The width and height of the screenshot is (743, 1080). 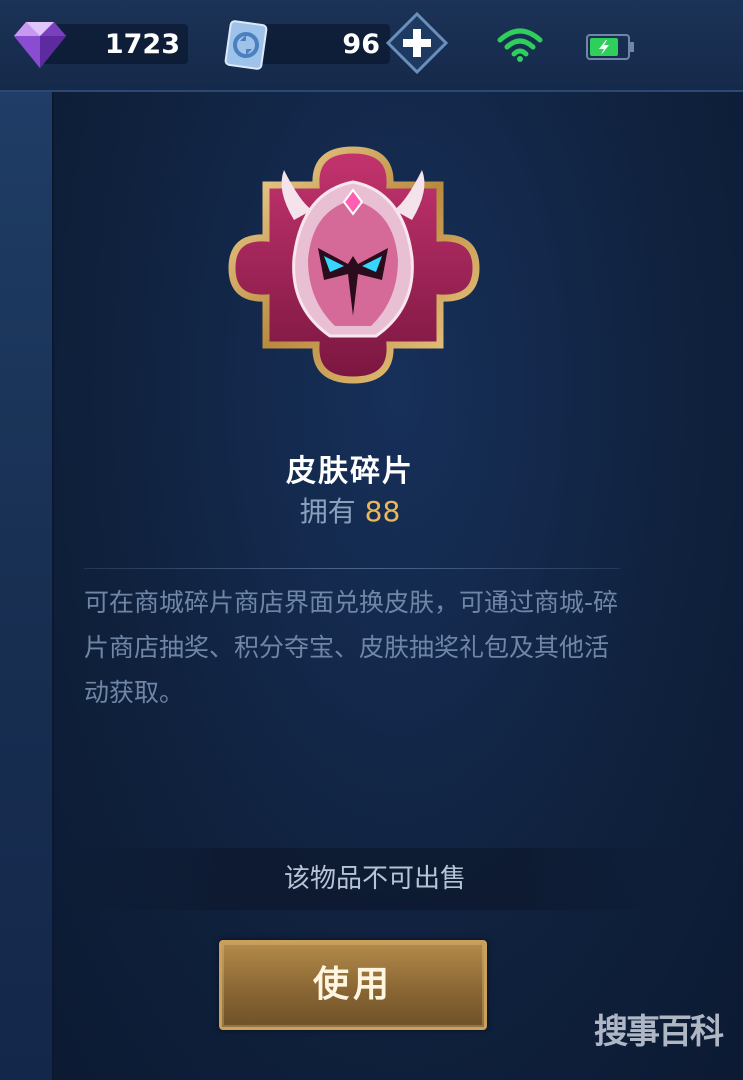 I want to click on add-currency-button, so click(x=417, y=44).